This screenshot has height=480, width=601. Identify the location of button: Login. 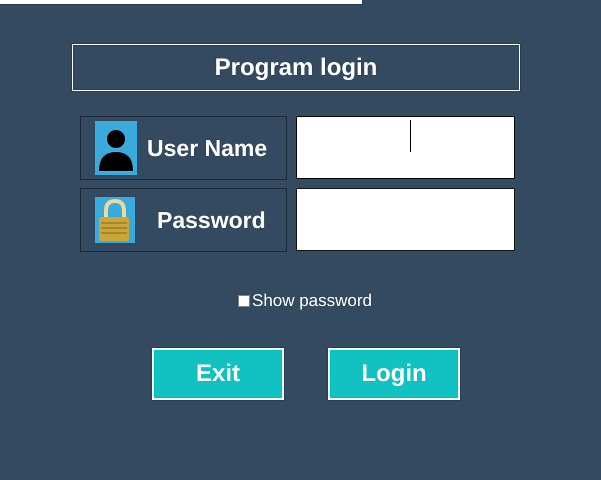
(394, 374).